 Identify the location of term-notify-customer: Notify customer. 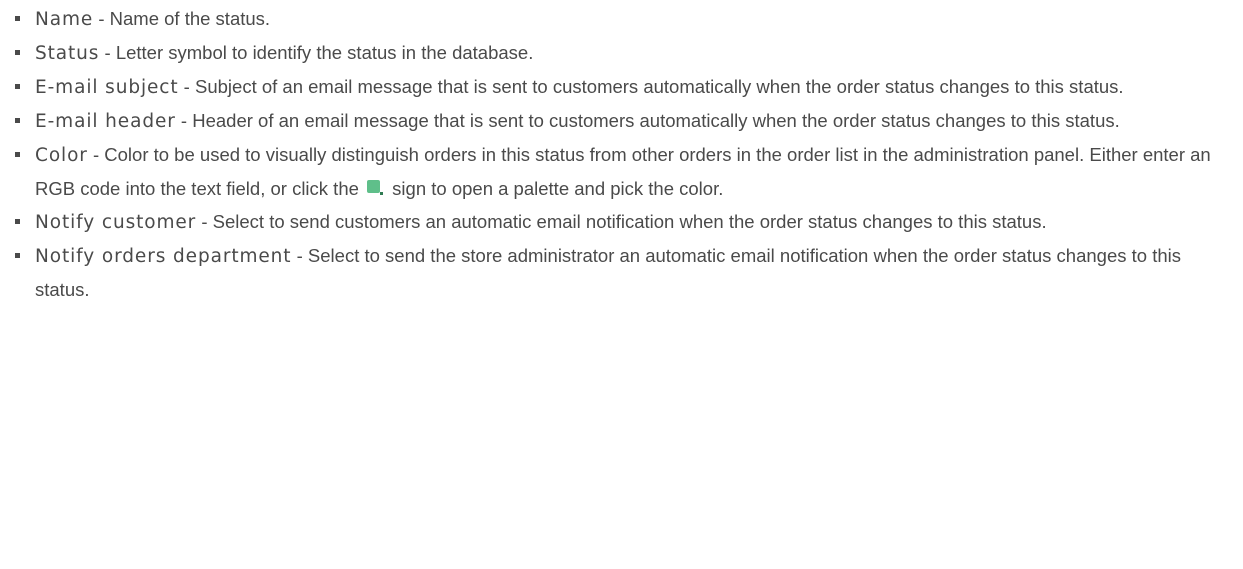
(116, 222).